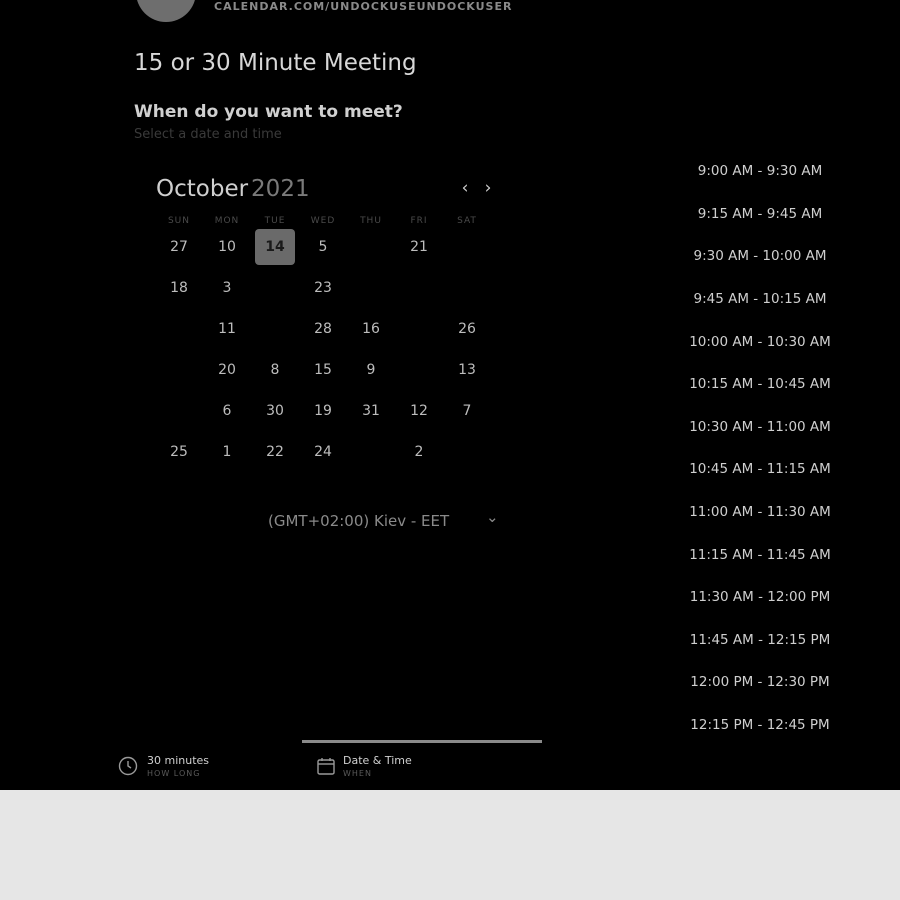 The height and width of the screenshot is (900, 900). I want to click on calendar-day: 6, so click(227, 410).